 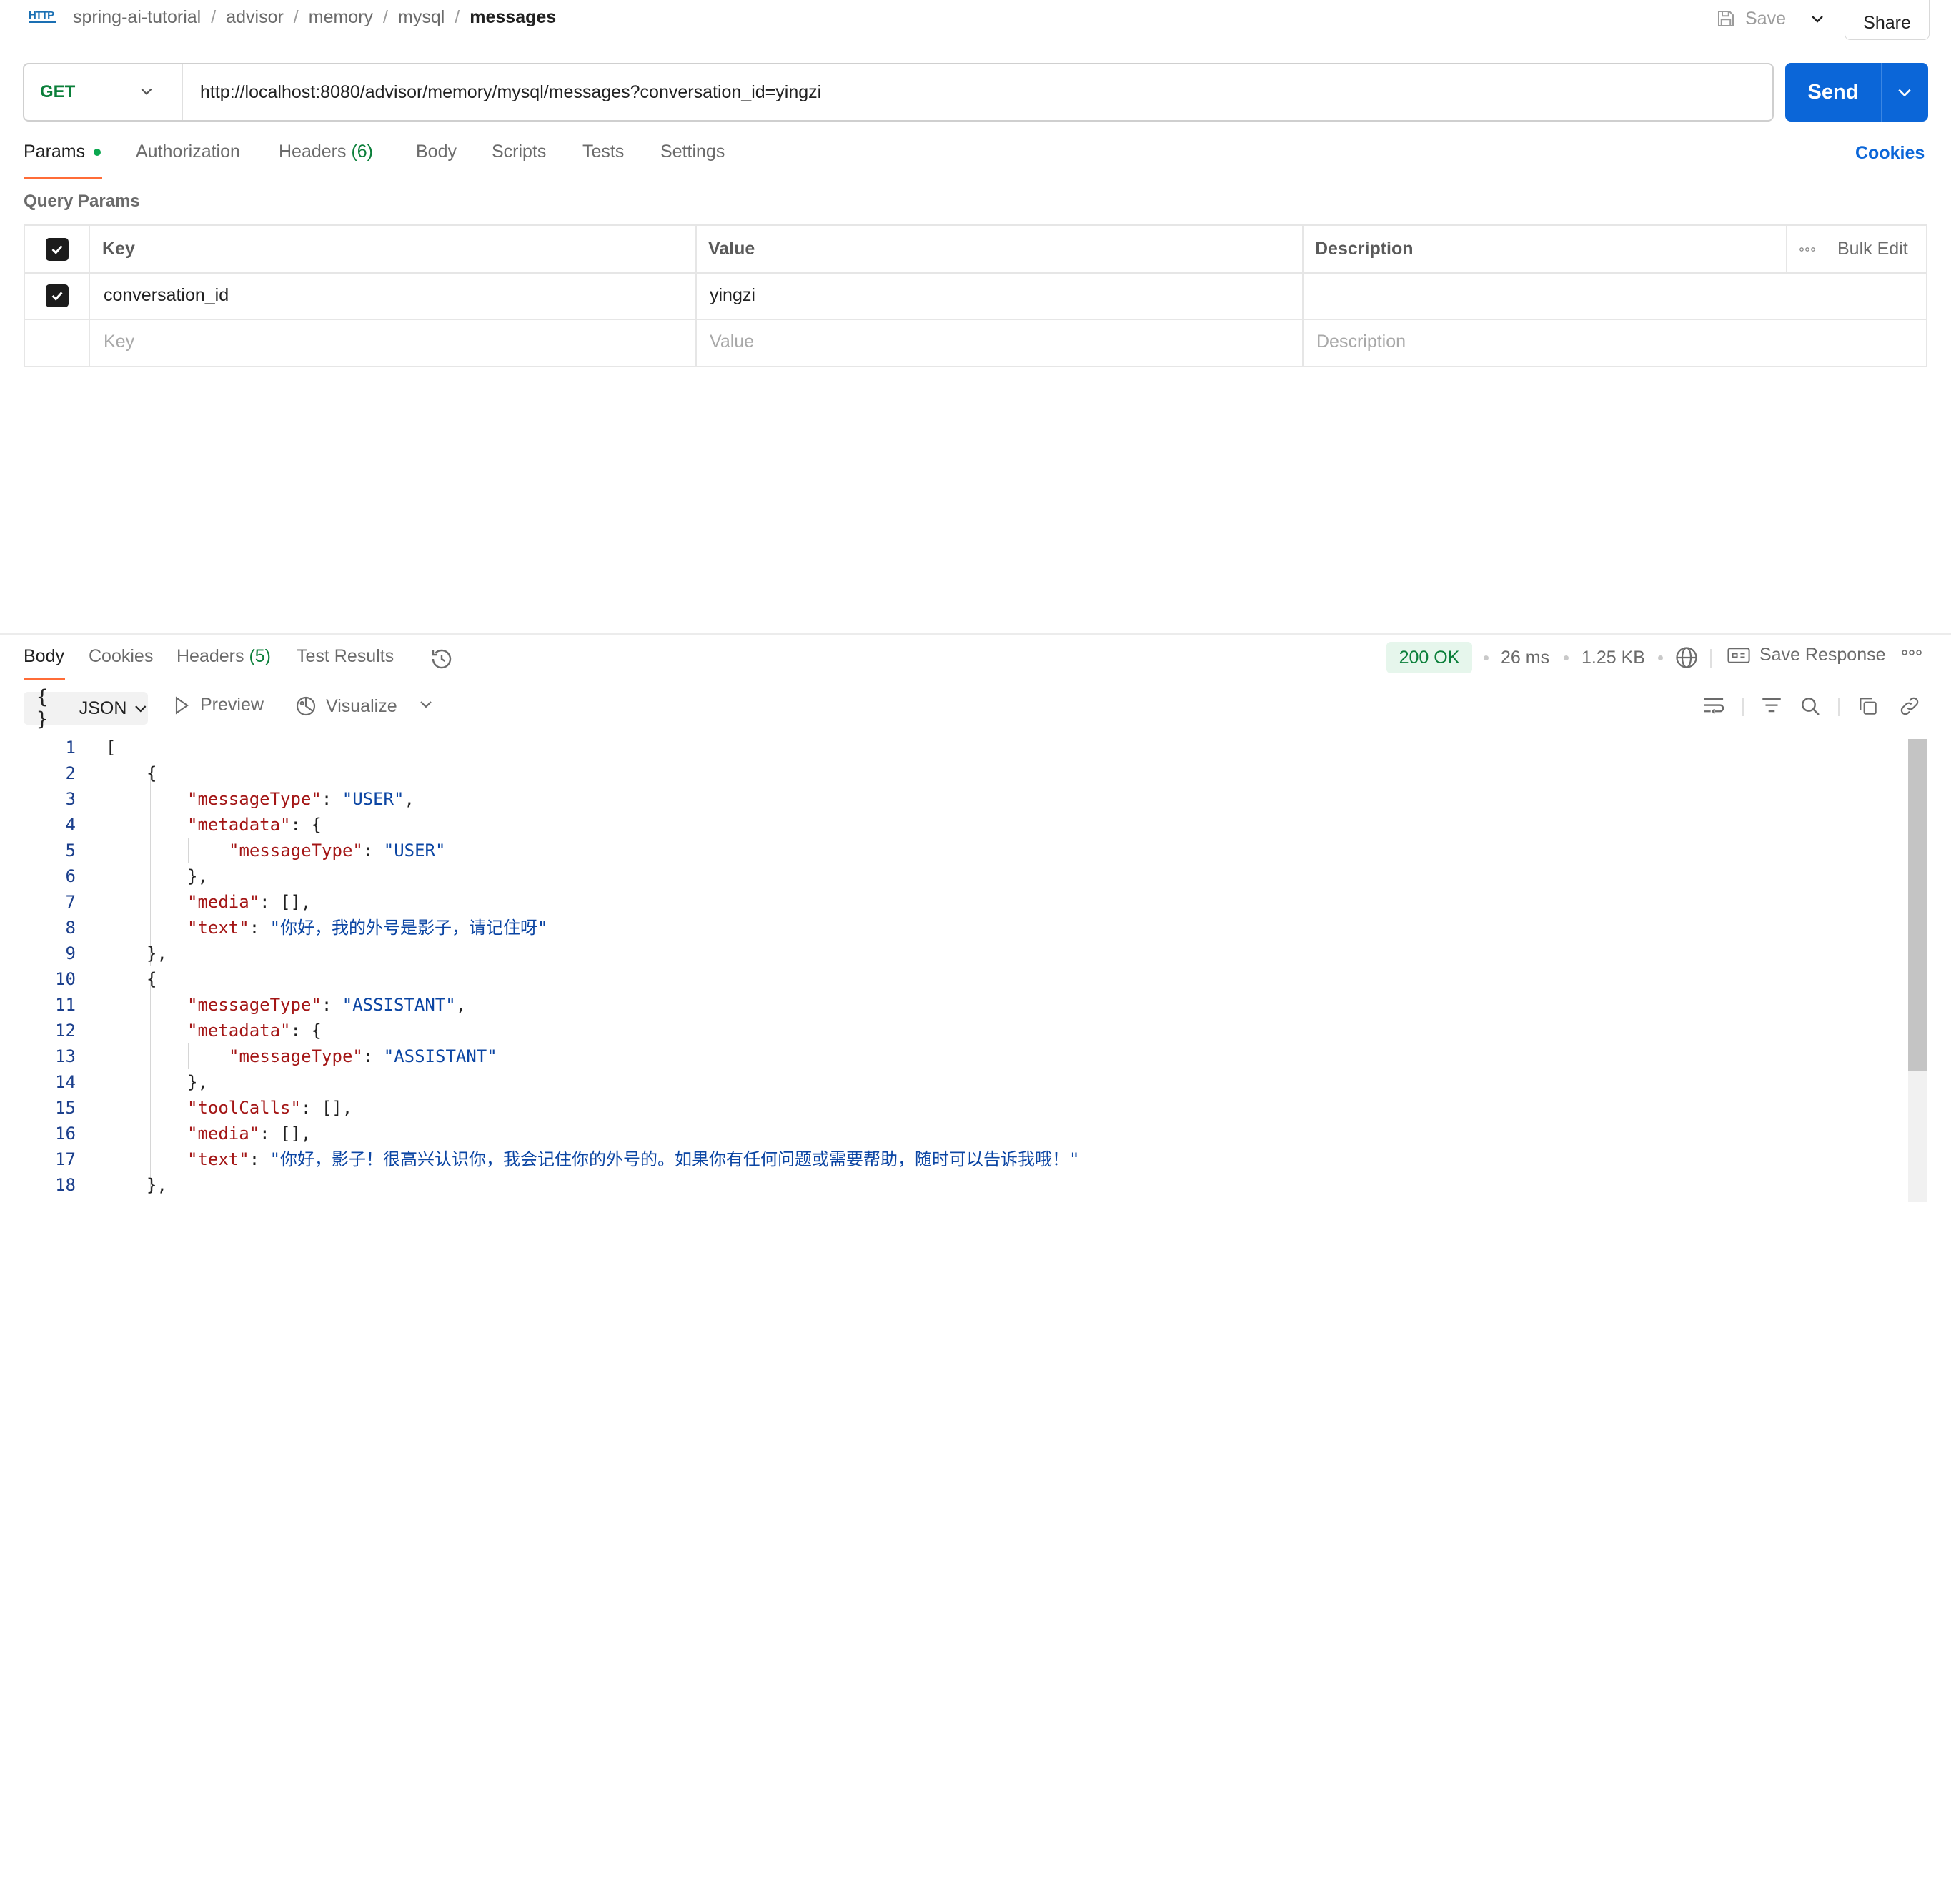 I want to click on new-description-input: Description, so click(x=1616, y=342).